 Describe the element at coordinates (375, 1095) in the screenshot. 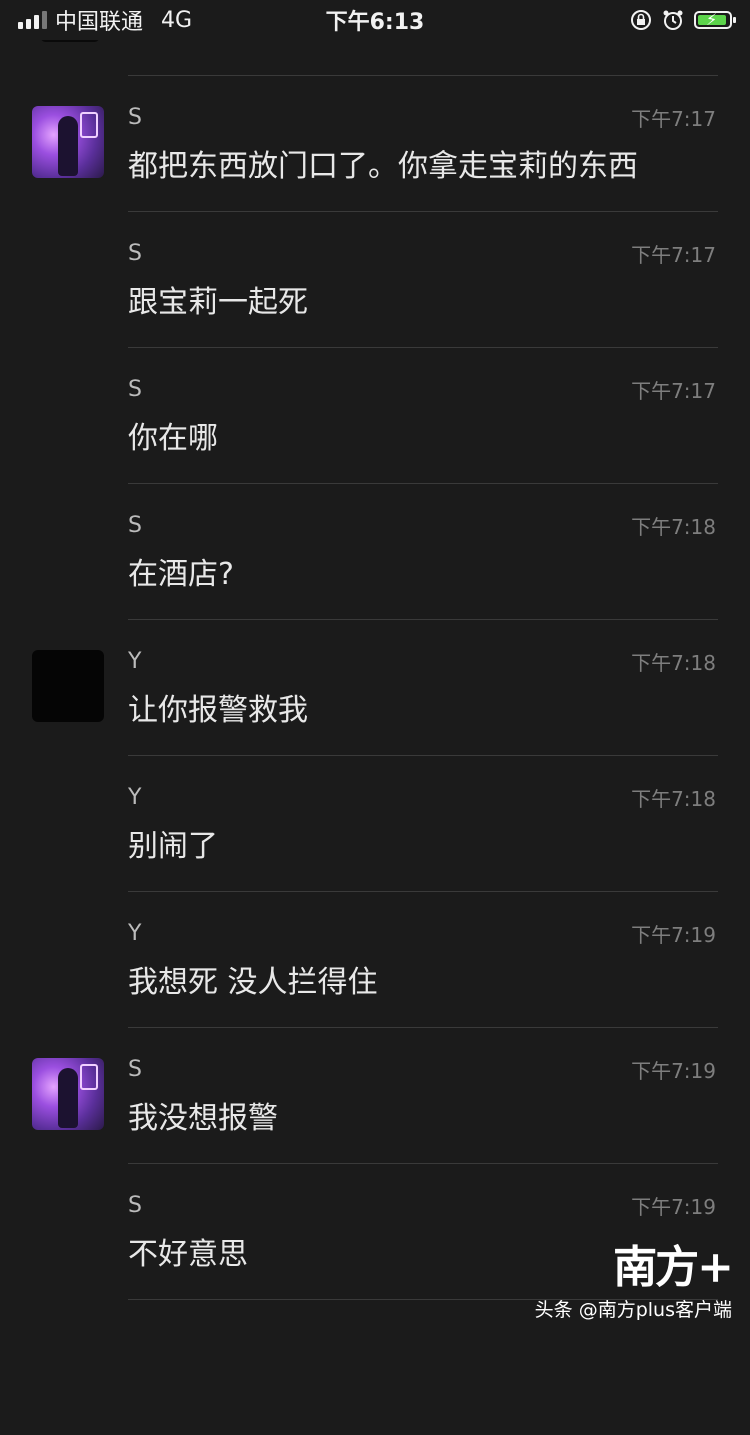

I see `message-item: S 下午7:19 我没想报警` at that location.